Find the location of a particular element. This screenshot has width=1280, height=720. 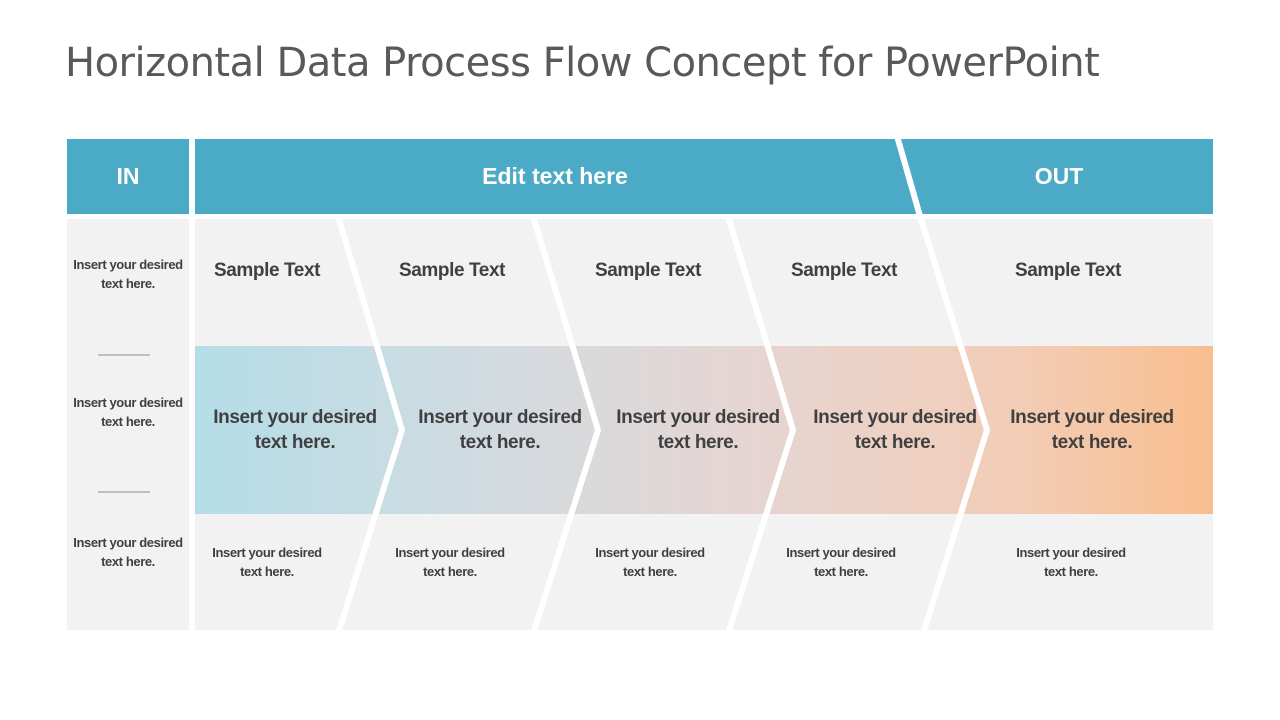

header-in-label: IN is located at coordinates (128, 176).